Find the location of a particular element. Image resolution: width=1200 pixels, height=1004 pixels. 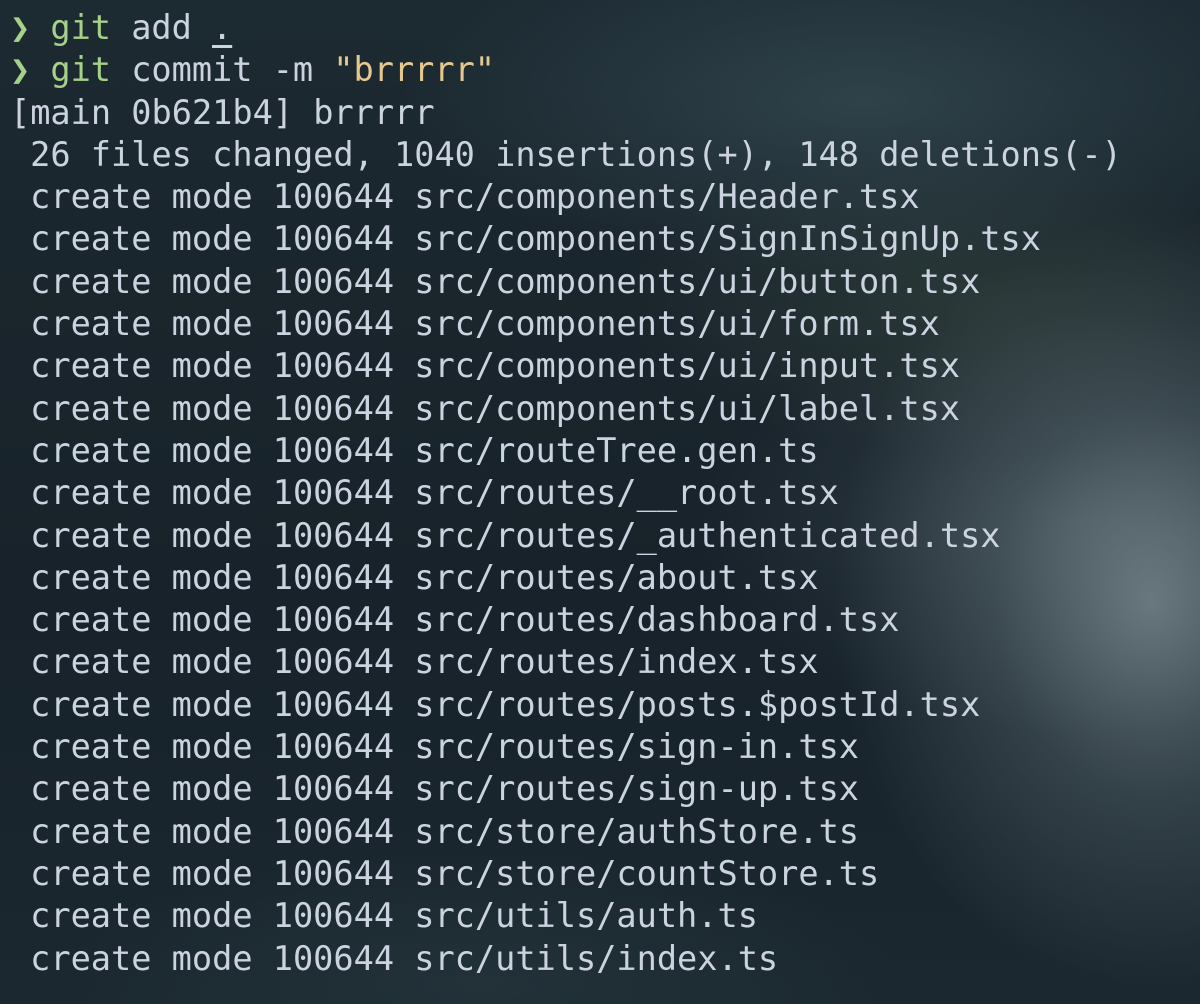

command-line-git-commit: ❯ git commit -m "brrrrr" is located at coordinates (605, 70).